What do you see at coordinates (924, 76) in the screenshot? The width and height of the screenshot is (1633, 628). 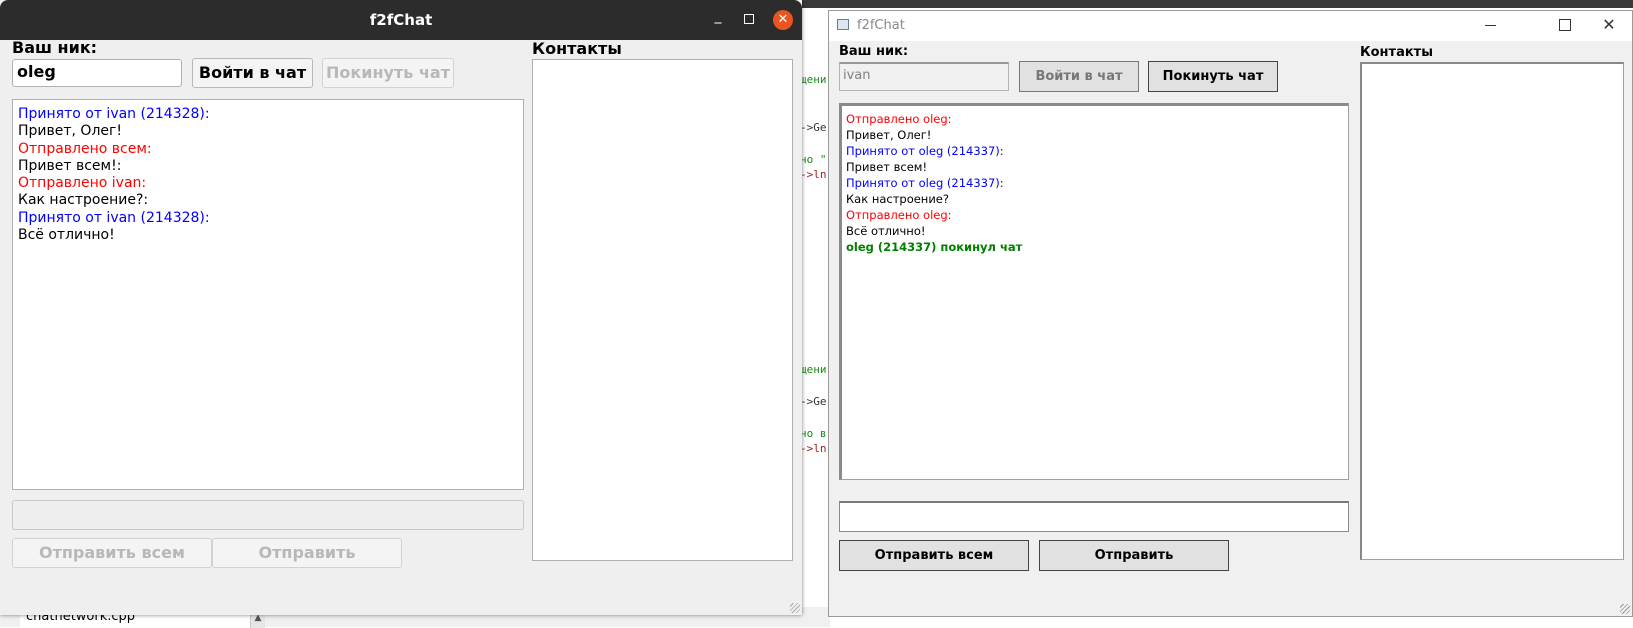 I see `nick-input: ivan` at bounding box center [924, 76].